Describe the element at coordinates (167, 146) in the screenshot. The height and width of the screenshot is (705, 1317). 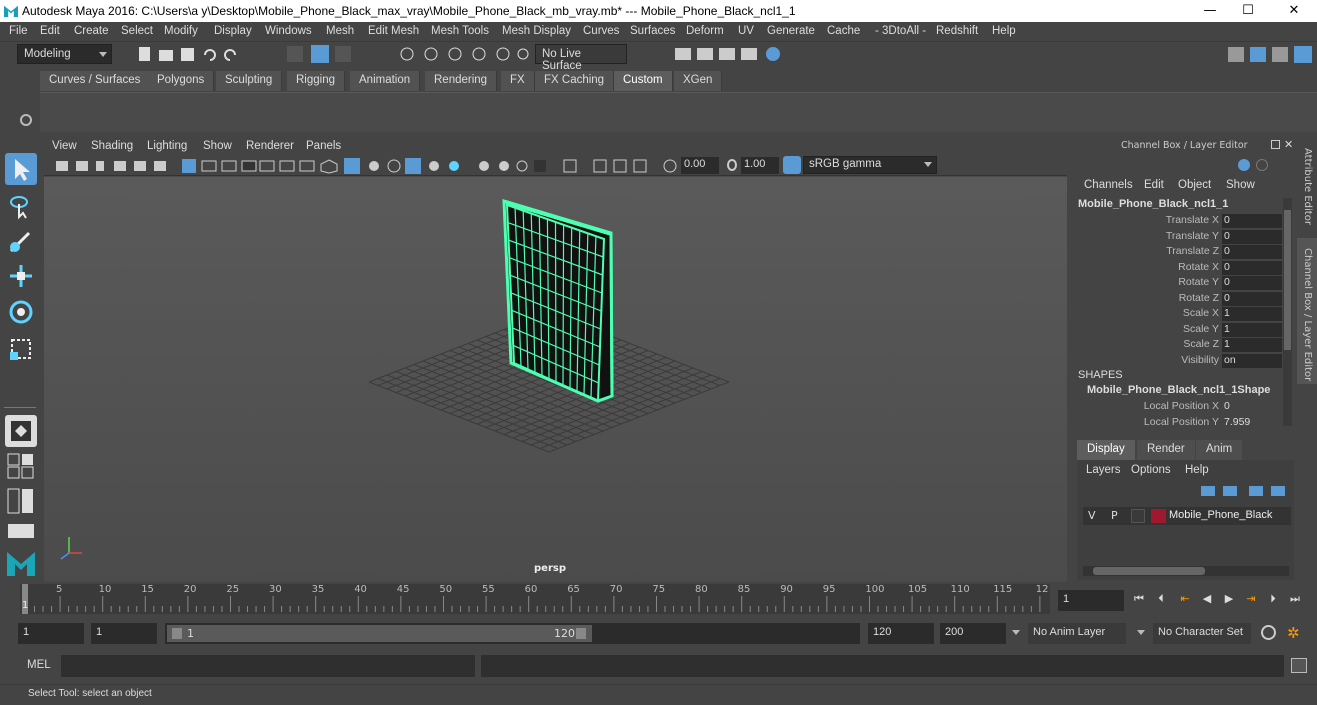
I see `vp-menu-lighting: Lighting` at that location.